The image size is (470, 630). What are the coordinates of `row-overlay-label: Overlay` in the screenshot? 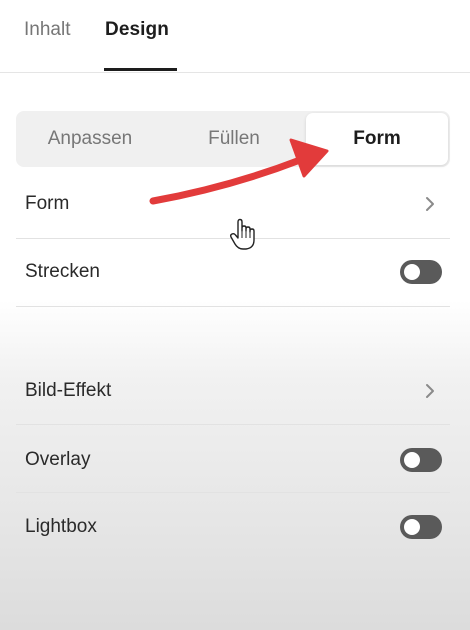 It's located at (58, 459).